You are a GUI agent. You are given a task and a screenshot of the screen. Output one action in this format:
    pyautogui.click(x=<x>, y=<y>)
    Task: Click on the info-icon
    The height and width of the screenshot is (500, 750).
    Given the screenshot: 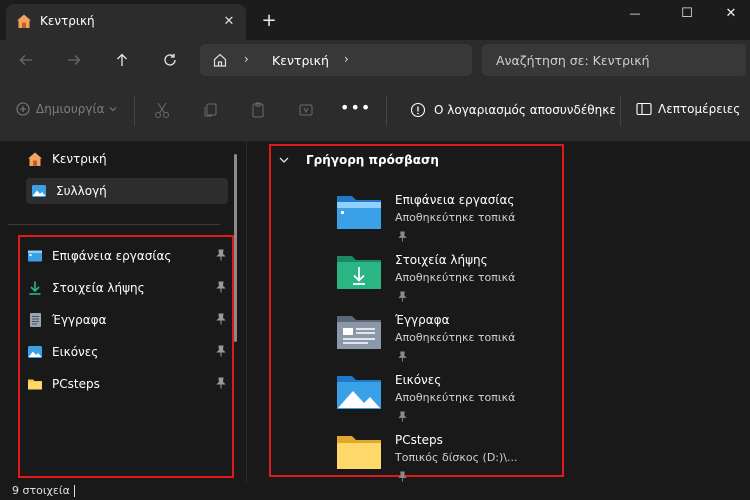 What is the action you would take?
    pyautogui.click(x=418, y=110)
    